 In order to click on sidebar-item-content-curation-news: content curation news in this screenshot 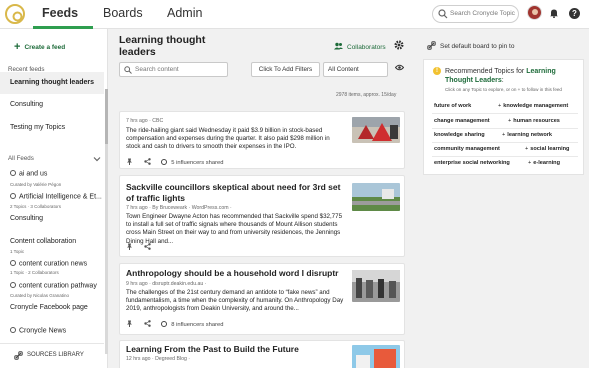, I will do `click(48, 264)`.